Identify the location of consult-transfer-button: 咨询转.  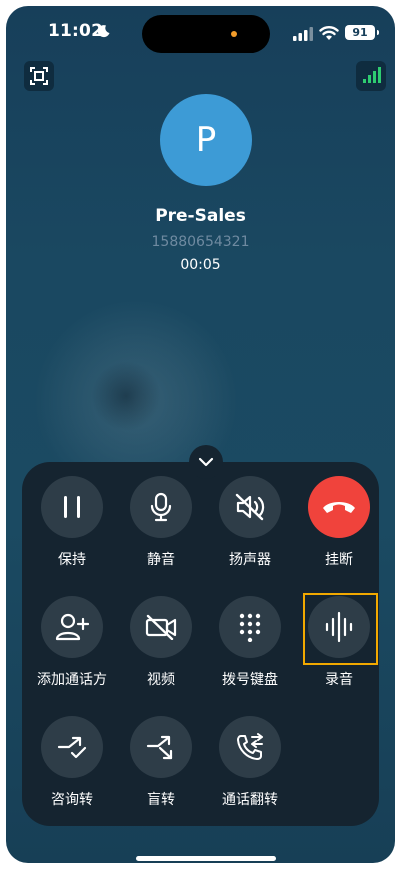
(72, 762).